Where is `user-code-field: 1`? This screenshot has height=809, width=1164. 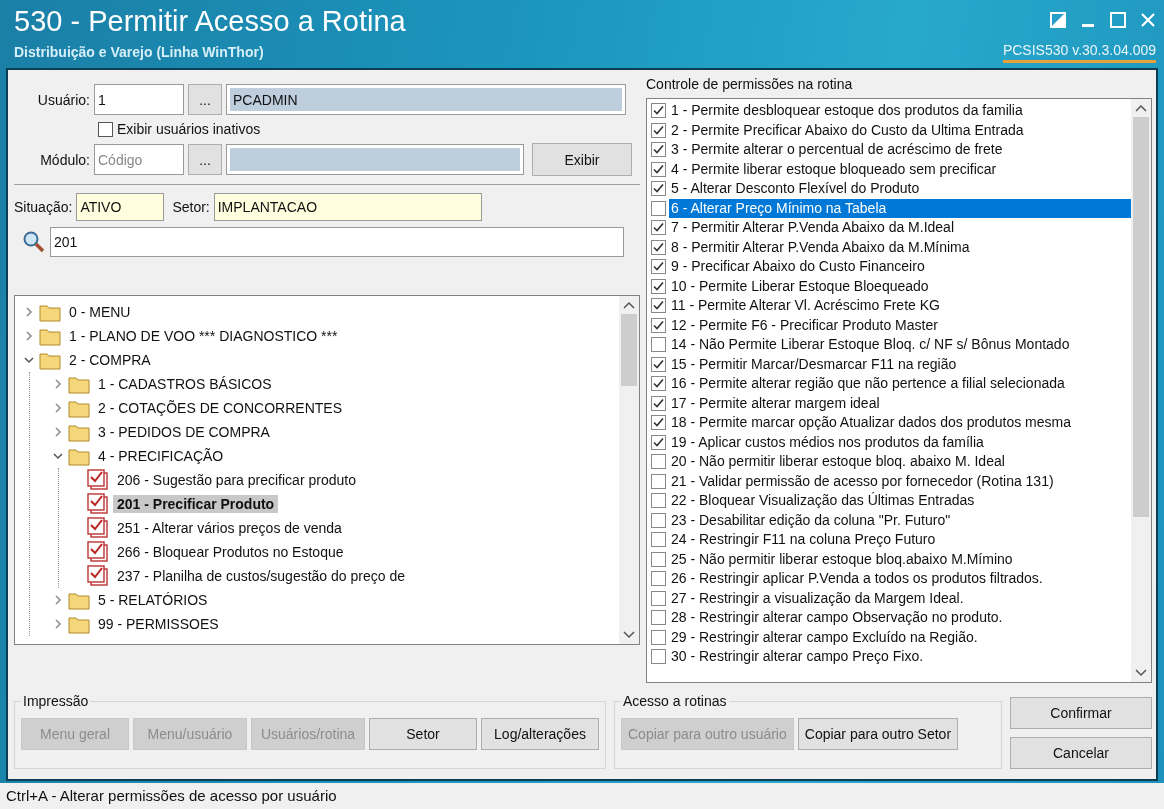 user-code-field: 1 is located at coordinates (139, 99).